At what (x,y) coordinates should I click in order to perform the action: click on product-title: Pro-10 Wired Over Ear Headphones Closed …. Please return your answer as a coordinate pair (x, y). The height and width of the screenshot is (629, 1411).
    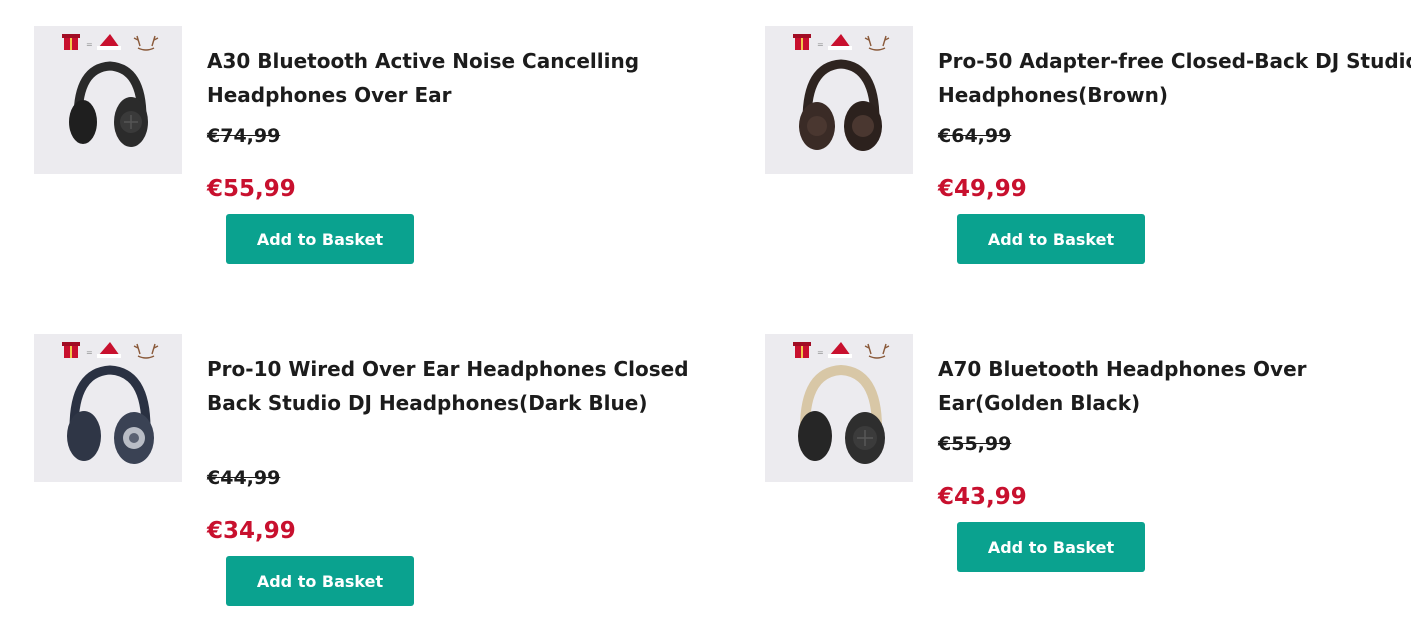
    Looking at the image, I should click on (452, 386).